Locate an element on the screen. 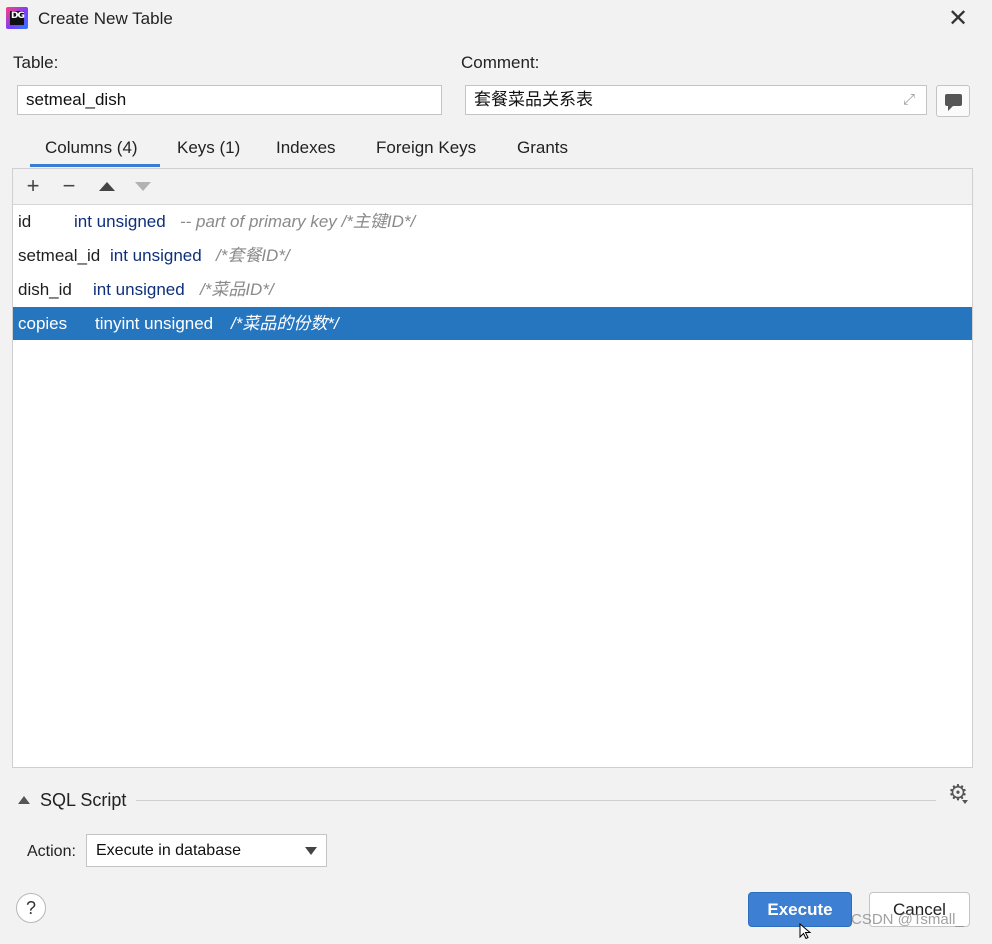 The width and height of the screenshot is (992, 944). column-type: tinyint unsigned is located at coordinates (154, 323).